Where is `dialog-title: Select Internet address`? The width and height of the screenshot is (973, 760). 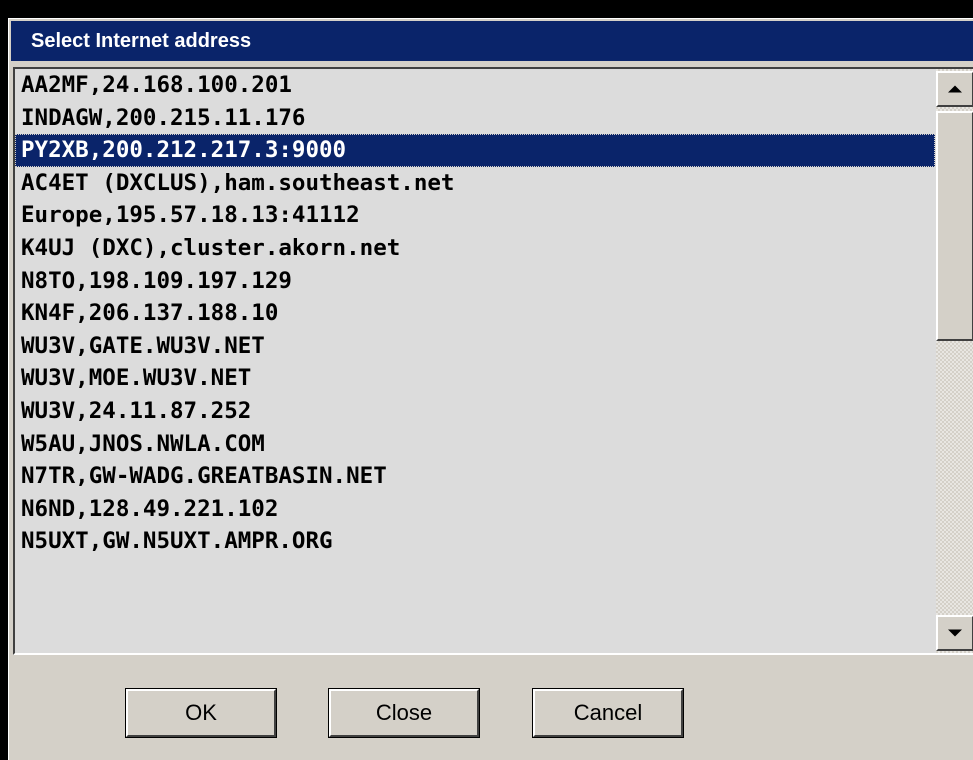 dialog-title: Select Internet address is located at coordinates (492, 41).